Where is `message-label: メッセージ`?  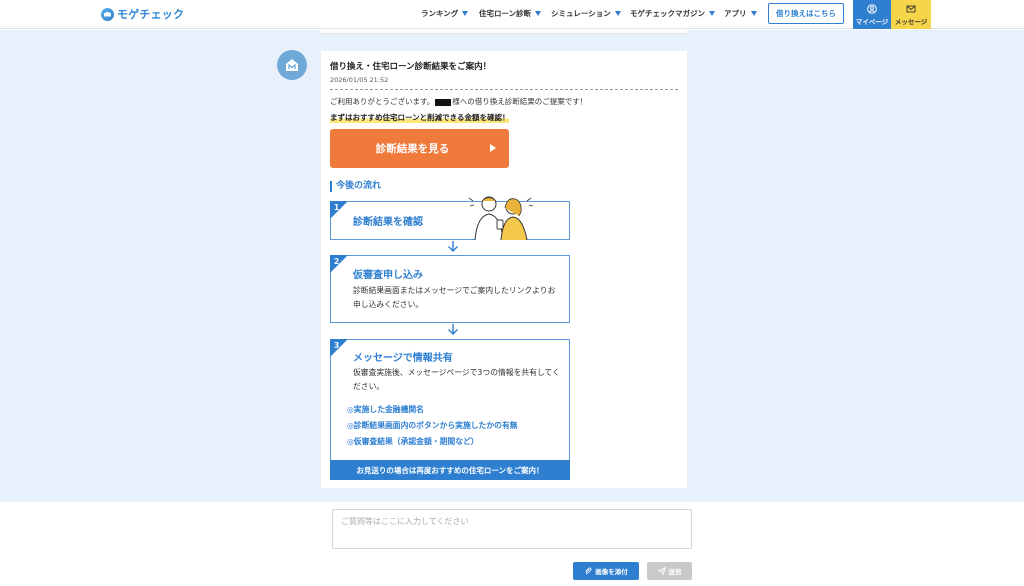 message-label: メッセージ is located at coordinates (911, 21).